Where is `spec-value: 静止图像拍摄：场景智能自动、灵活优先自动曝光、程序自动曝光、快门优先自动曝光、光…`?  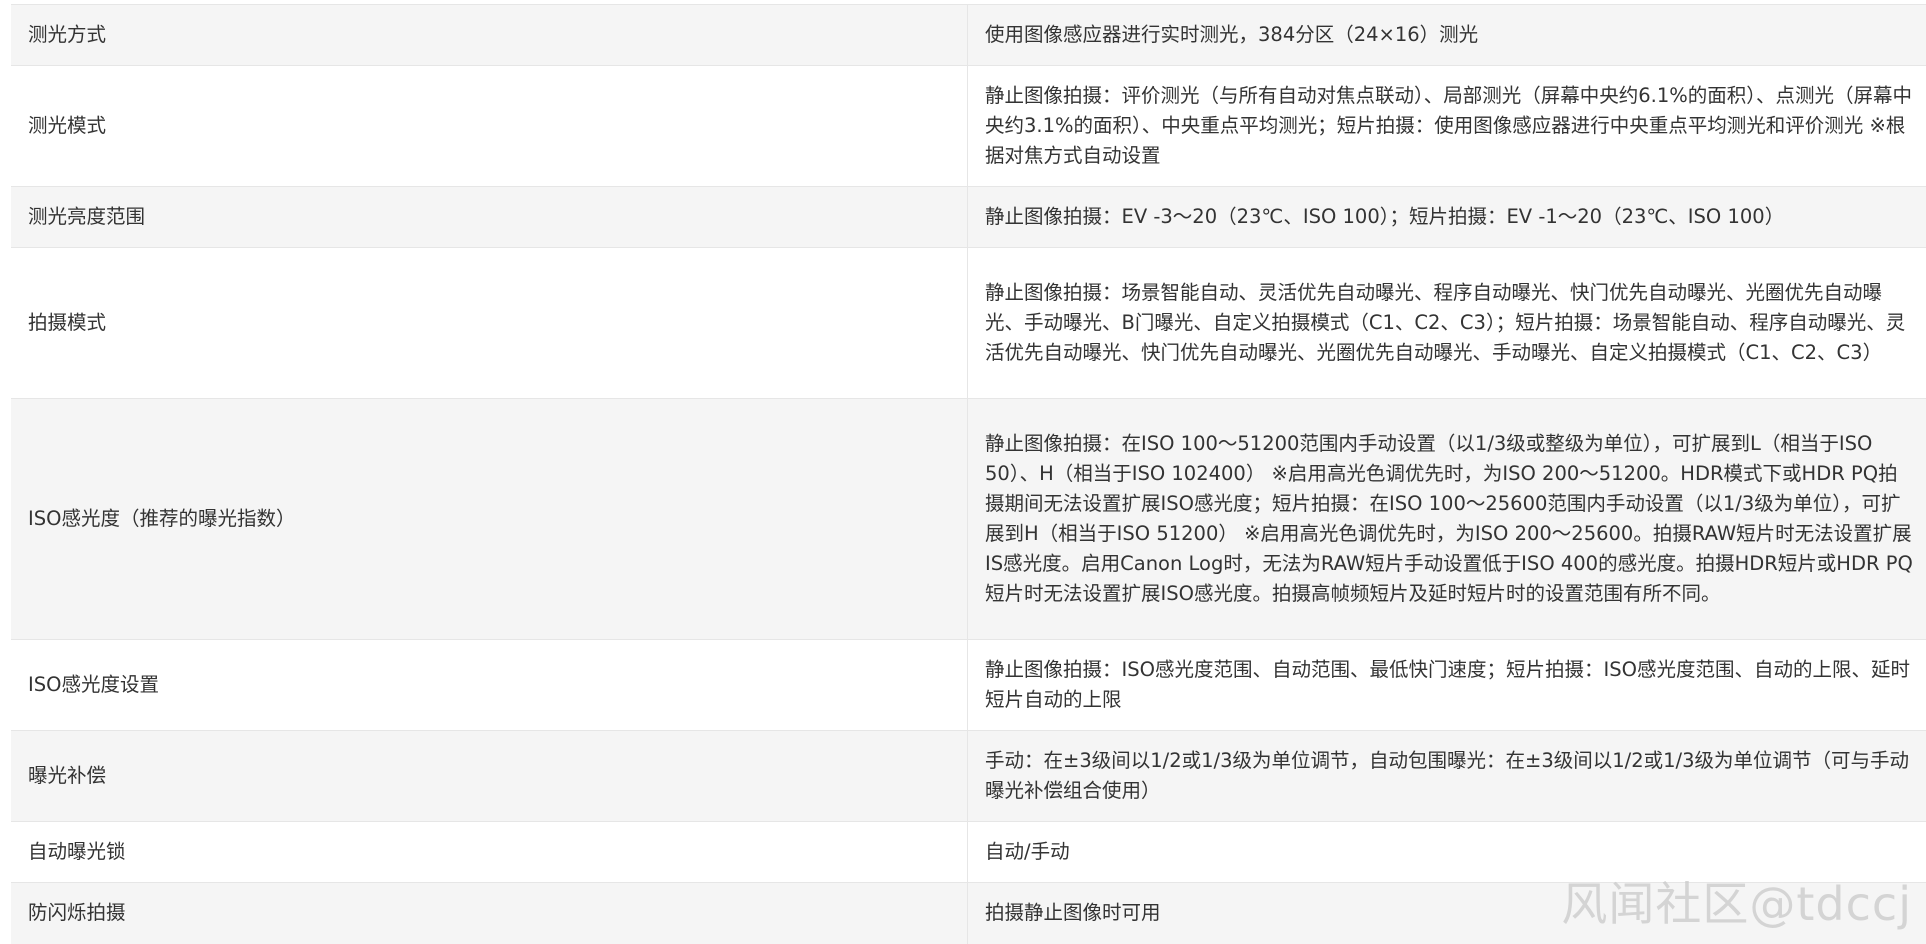 spec-value: 静止图像拍摄：场景智能自动、灵活优先自动曝光、程序自动曝光、快门优先自动曝光、光… is located at coordinates (1447, 323).